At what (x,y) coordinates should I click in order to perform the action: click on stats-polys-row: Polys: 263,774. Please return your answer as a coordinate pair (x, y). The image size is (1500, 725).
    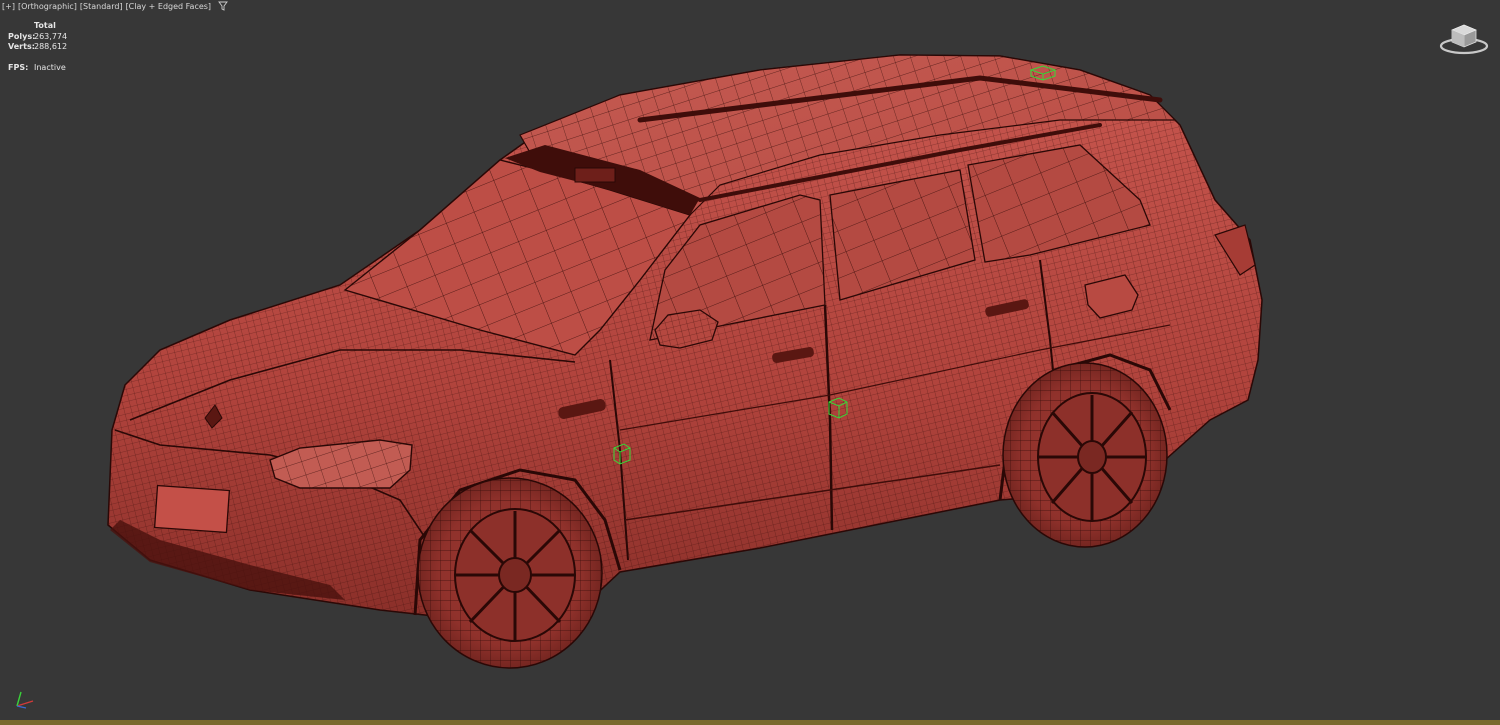
    Looking at the image, I should click on (37, 37).